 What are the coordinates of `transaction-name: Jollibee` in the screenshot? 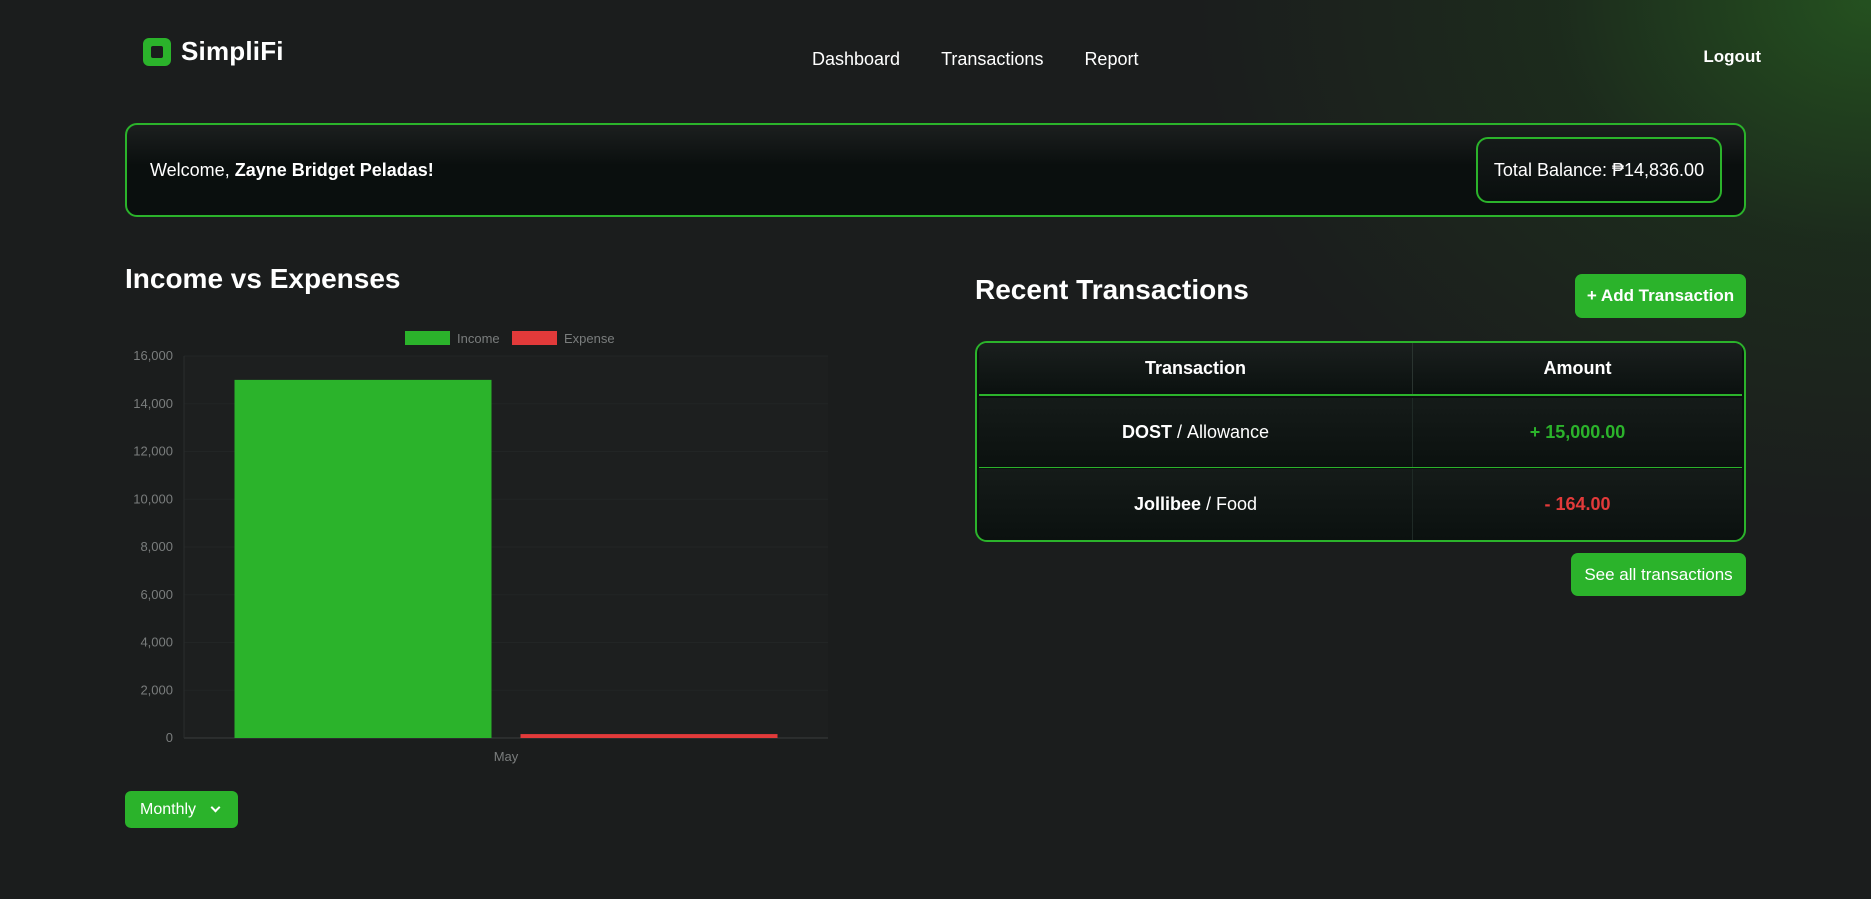 It's located at (1167, 504).